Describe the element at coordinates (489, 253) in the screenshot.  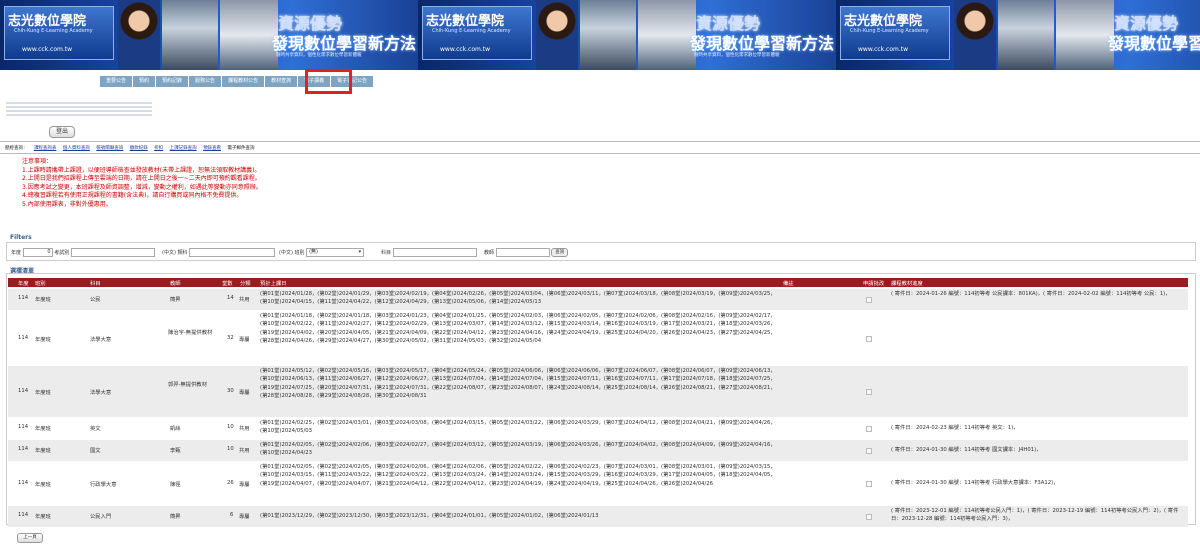
I see `teacher-label: 教師` at that location.